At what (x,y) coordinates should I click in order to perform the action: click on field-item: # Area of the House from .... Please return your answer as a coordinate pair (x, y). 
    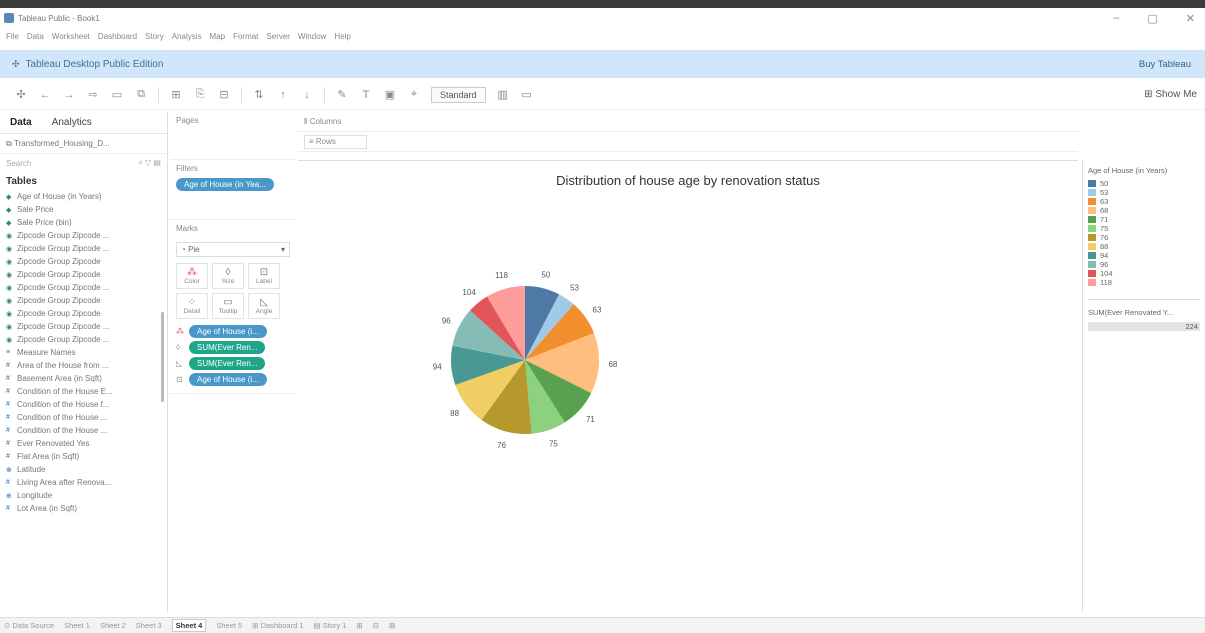
    Looking at the image, I should click on (86, 365).